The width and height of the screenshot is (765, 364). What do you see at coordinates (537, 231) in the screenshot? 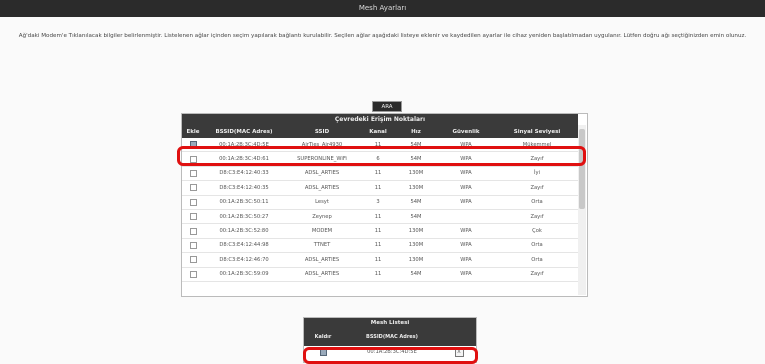
I see `signal-cell: Çok` at bounding box center [537, 231].